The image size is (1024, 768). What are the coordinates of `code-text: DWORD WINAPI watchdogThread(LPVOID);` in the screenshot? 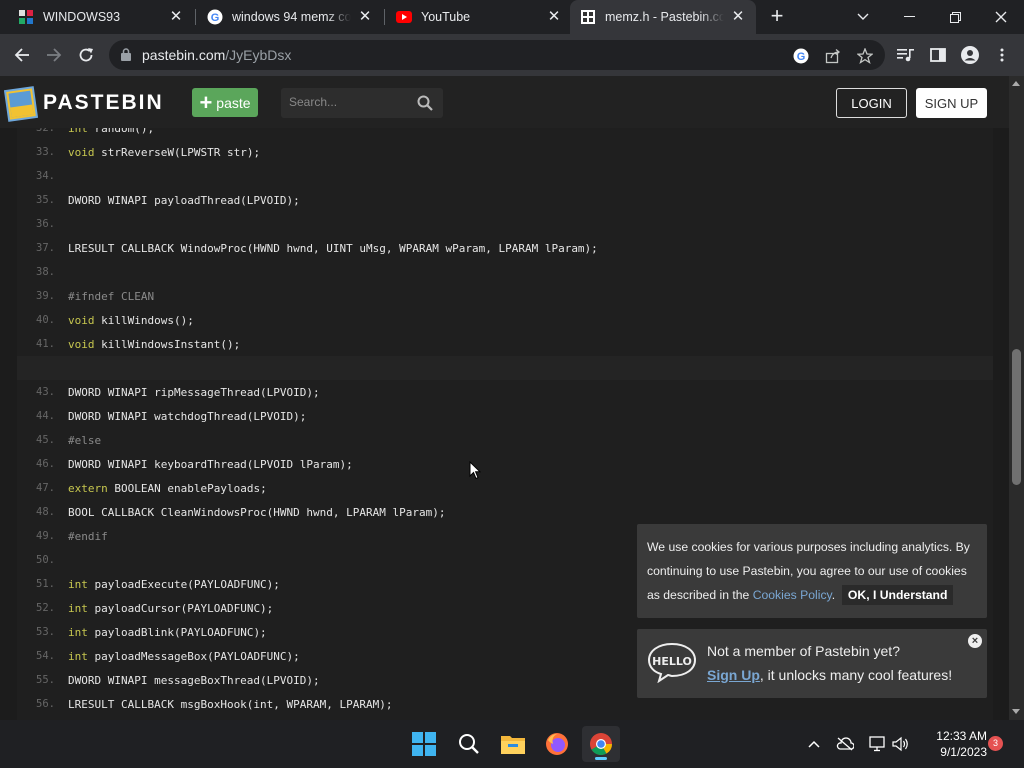 It's located at (187, 416).